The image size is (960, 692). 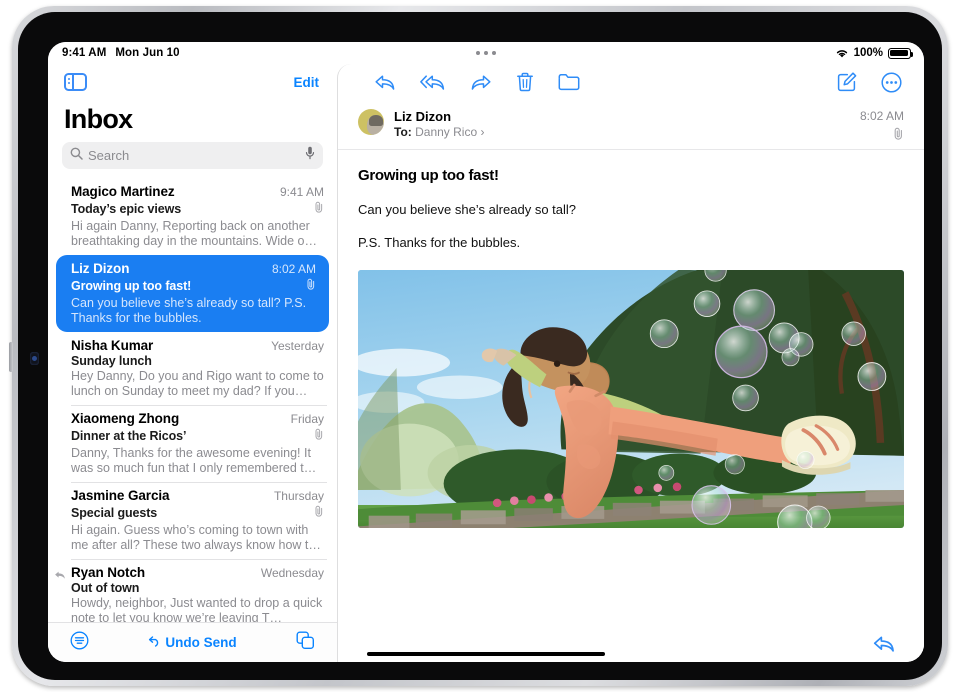 What do you see at coordinates (192, 82) in the screenshot?
I see `sidebar-toolbar: Edit` at bounding box center [192, 82].